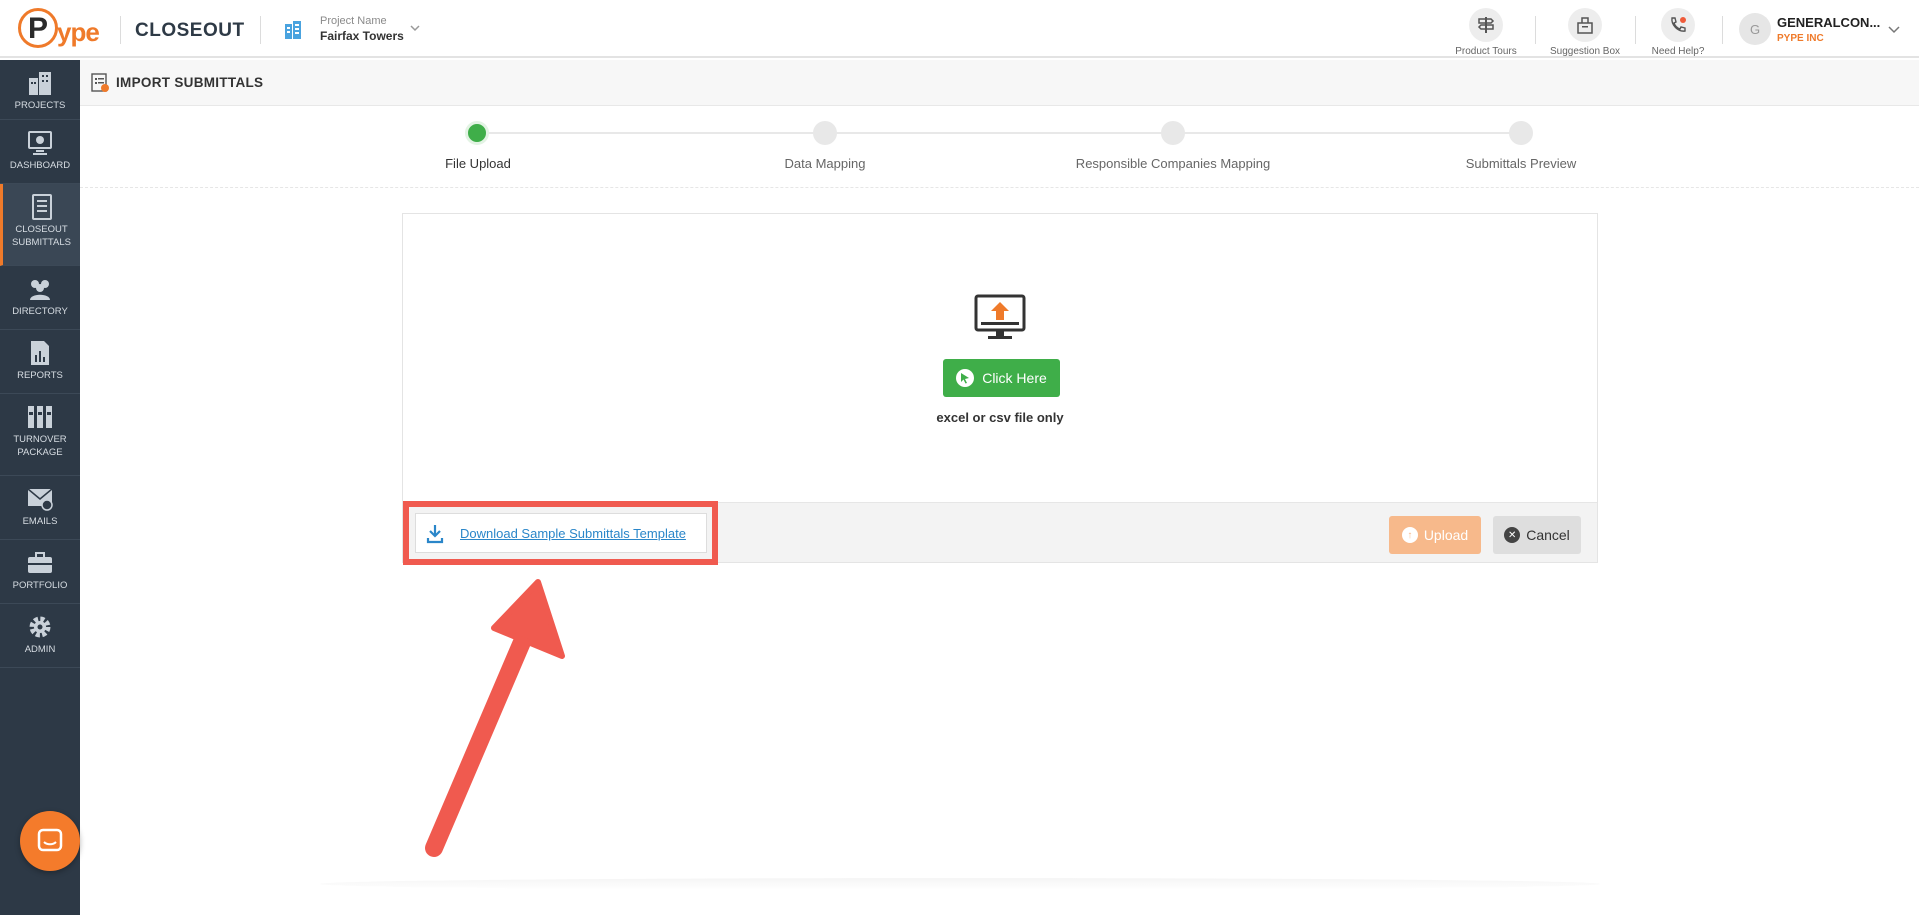  I want to click on suggestion-box-icon, so click(1585, 25).